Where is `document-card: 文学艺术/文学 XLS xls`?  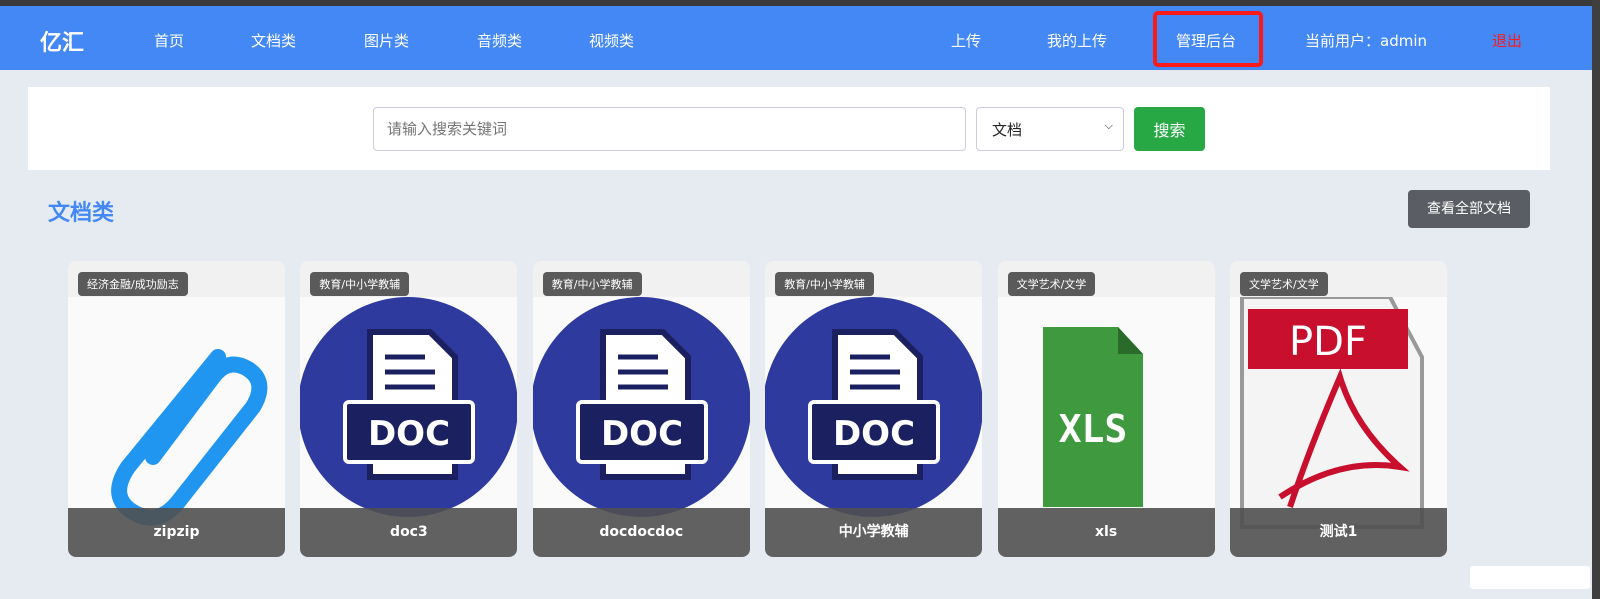 document-card: 文学艺术/文学 XLS xls is located at coordinates (1106, 409).